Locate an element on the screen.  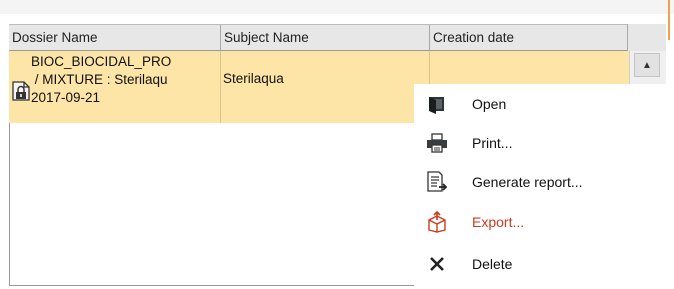
locked-document-icon is located at coordinates (21, 91).